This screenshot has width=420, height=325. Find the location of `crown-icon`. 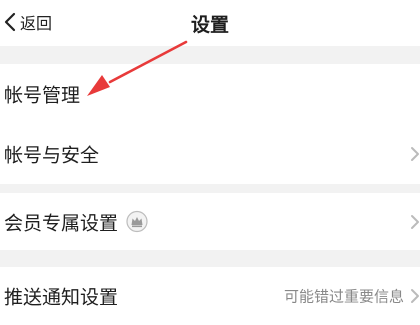

crown-icon is located at coordinates (137, 221).